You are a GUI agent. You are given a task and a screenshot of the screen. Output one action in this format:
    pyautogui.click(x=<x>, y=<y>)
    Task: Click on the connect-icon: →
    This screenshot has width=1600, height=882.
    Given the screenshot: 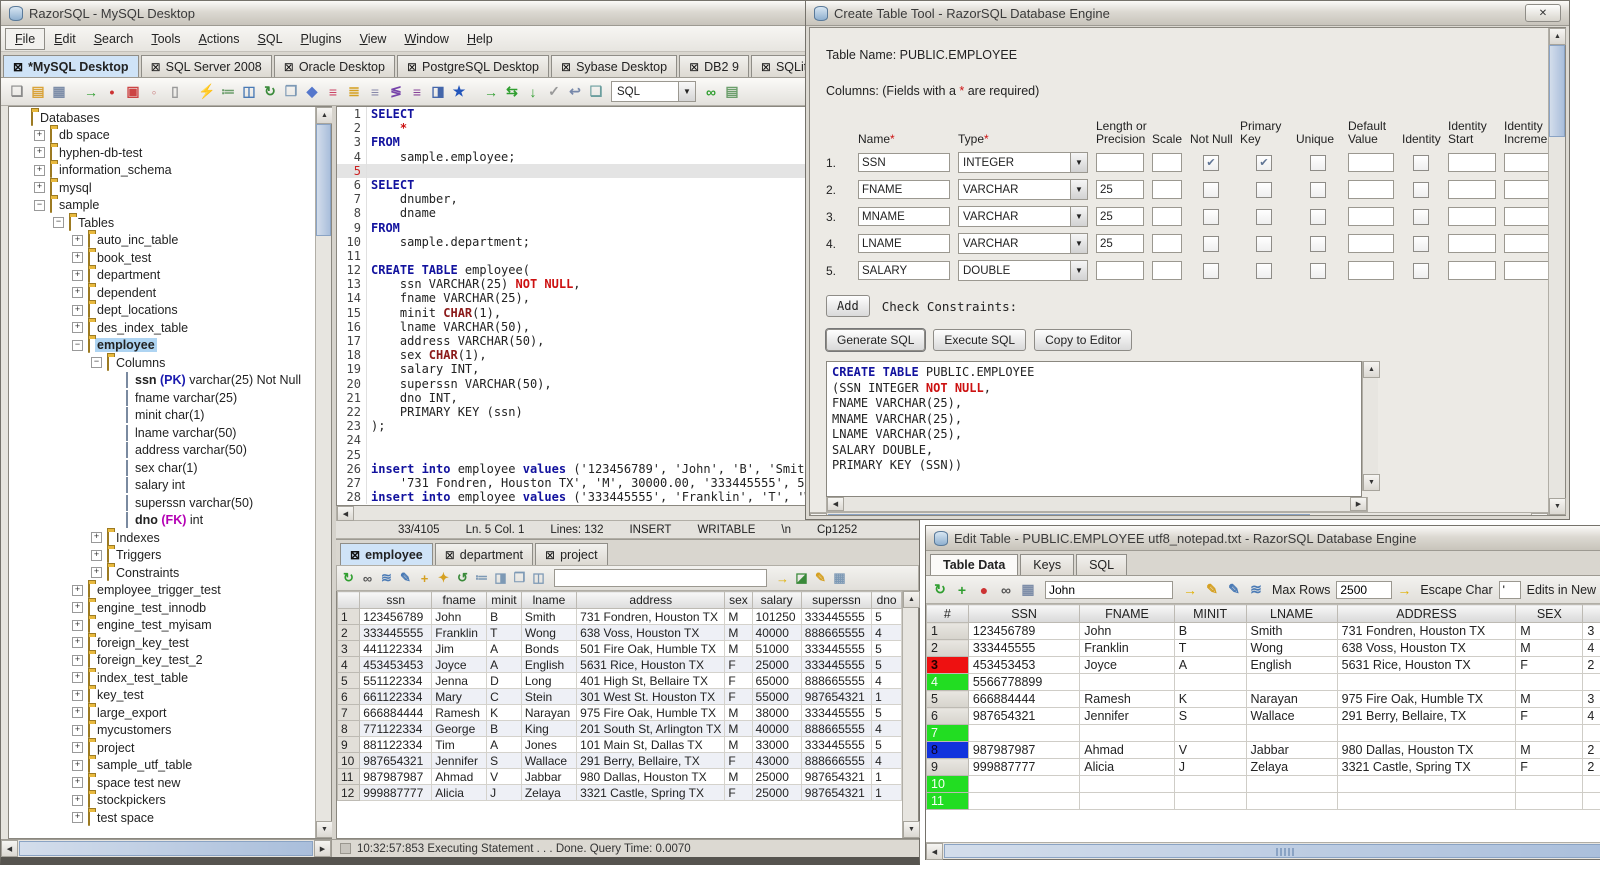 What is the action you would take?
    pyautogui.click(x=91, y=92)
    